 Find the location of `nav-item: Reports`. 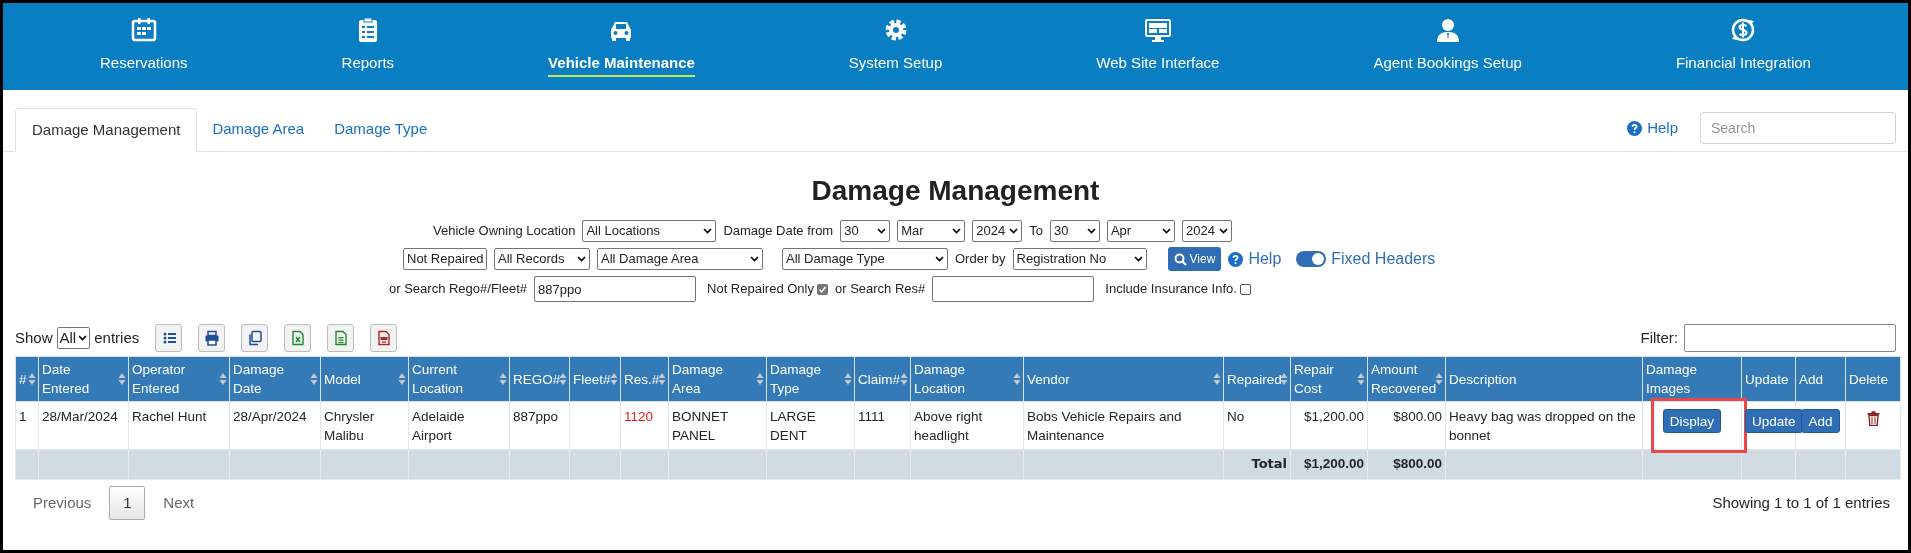

nav-item: Reports is located at coordinates (368, 46).